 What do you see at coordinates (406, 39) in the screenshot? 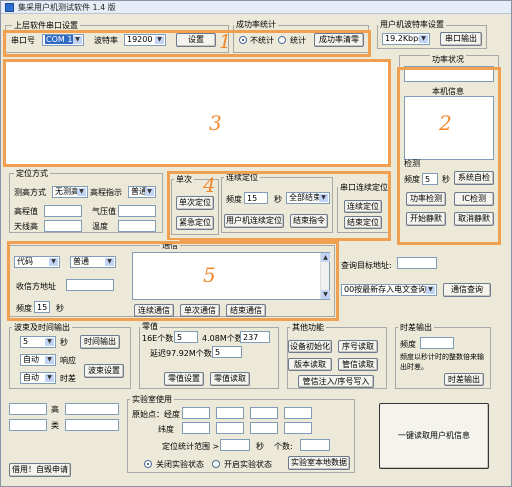
I see `user-baud-select: 19.2Kbps` at bounding box center [406, 39].